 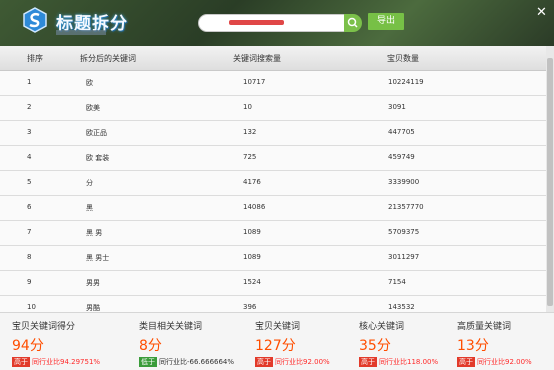 I want to click on cell-search-volume: 396, so click(x=250, y=307).